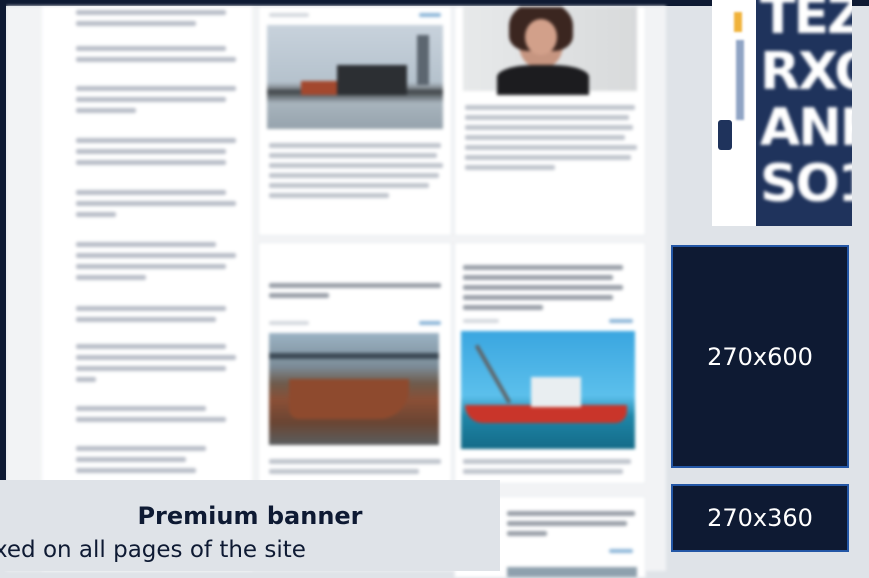  Describe the element at coordinates (738, 22) in the screenshot. I see `banner-logo-accent` at that location.